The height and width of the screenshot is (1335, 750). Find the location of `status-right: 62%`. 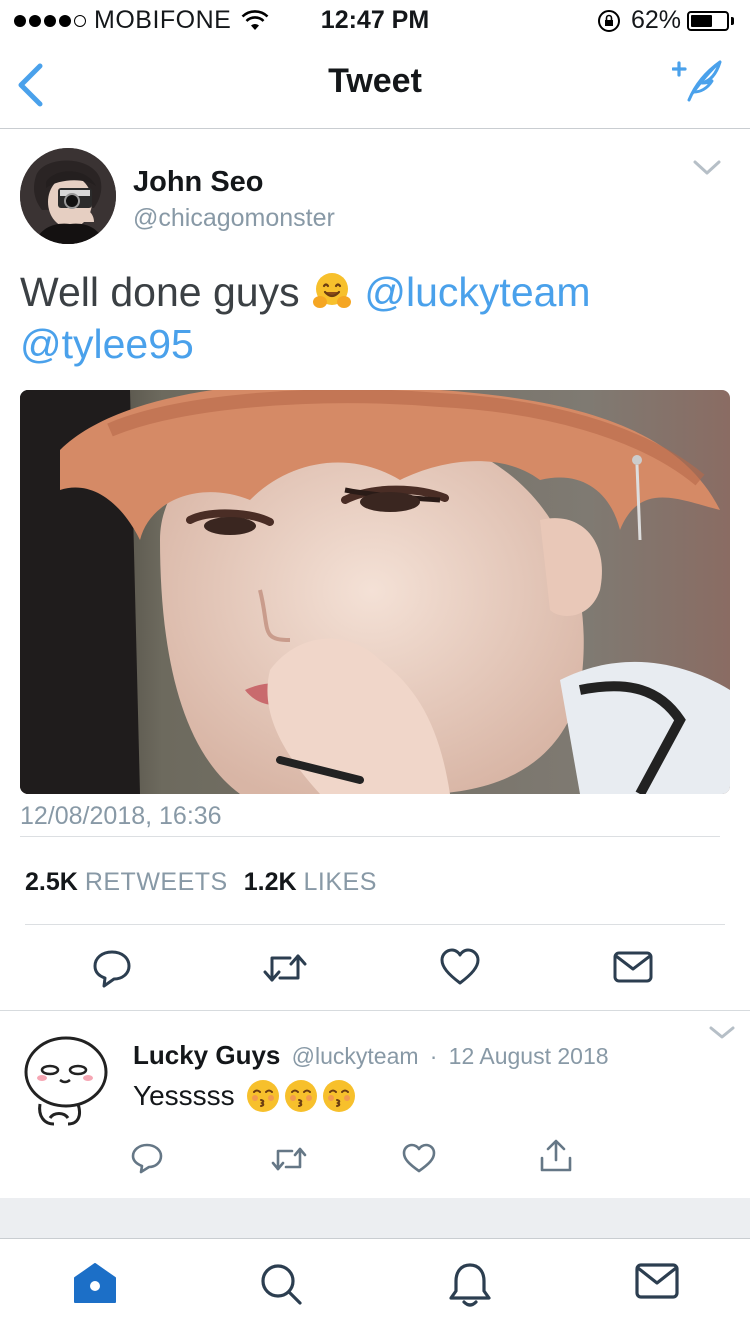

status-right: 62% is located at coordinates (665, 20).